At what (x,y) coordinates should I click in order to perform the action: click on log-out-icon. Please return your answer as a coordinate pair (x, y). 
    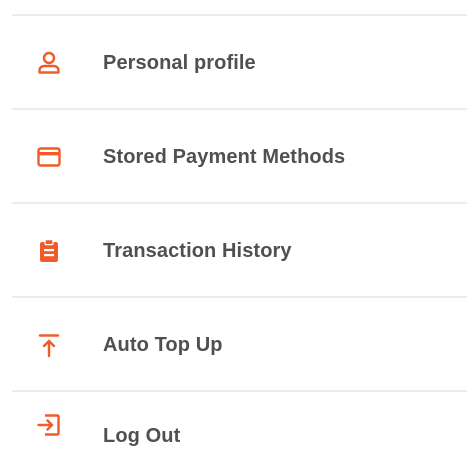
    Looking at the image, I should click on (49, 425).